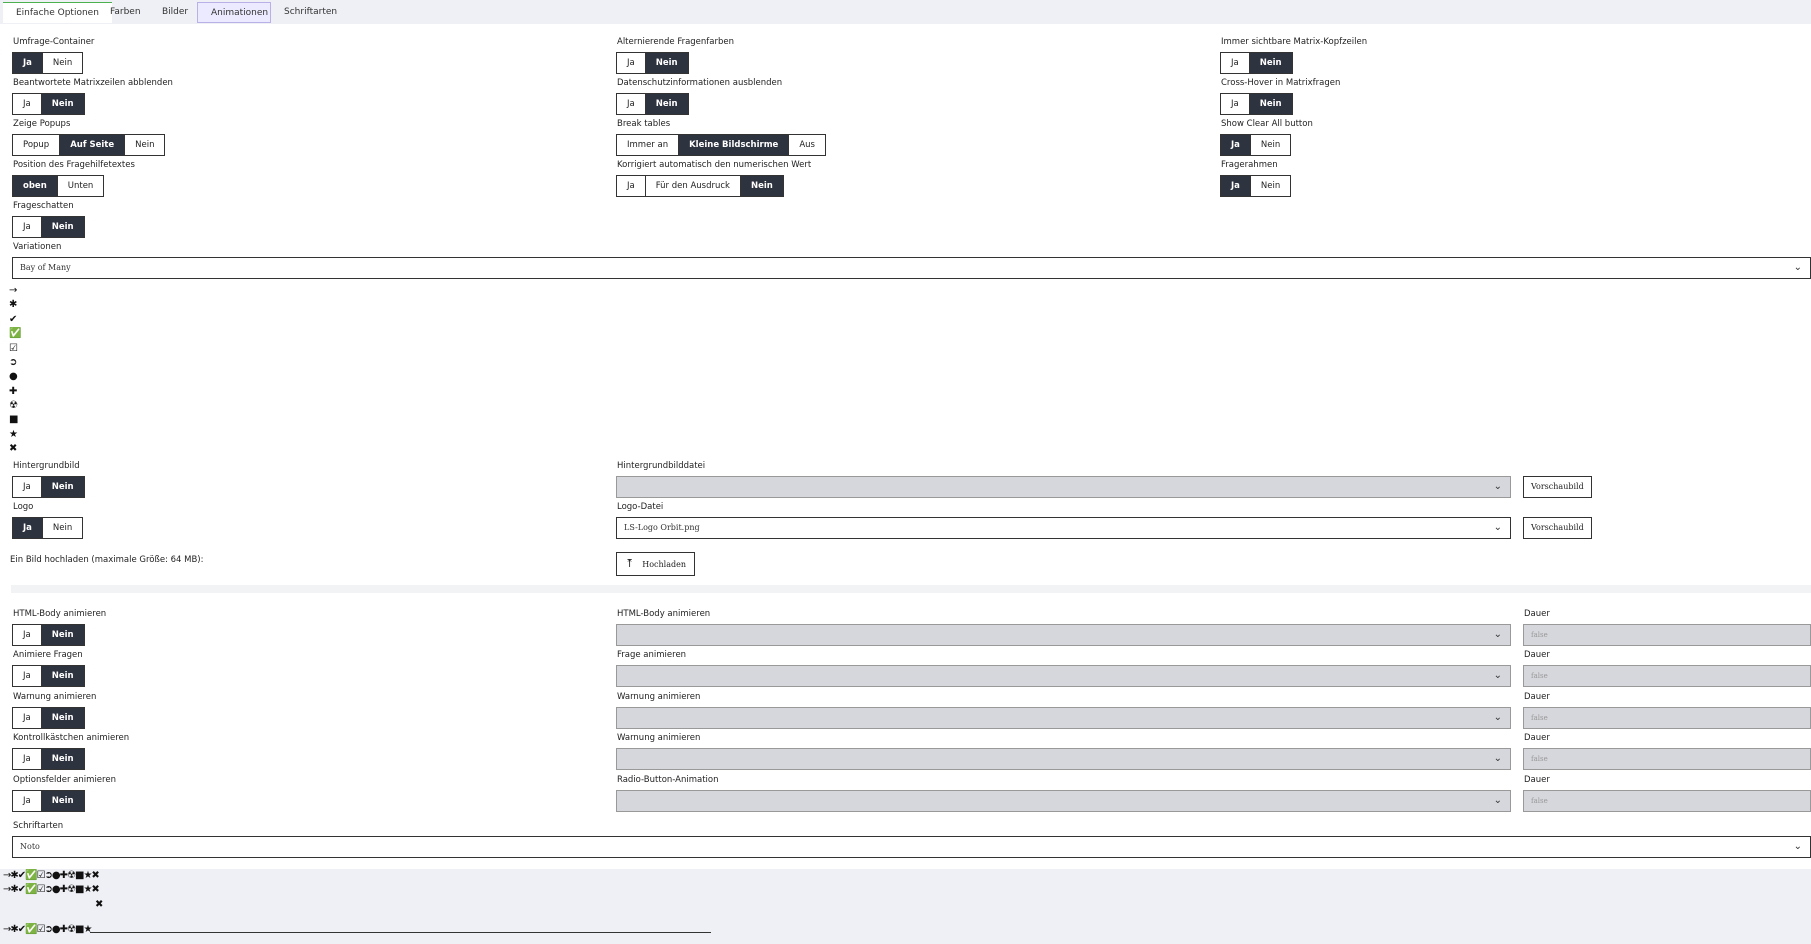 The width and height of the screenshot is (1811, 944). I want to click on rebel-icon: ☢, so click(13, 405).